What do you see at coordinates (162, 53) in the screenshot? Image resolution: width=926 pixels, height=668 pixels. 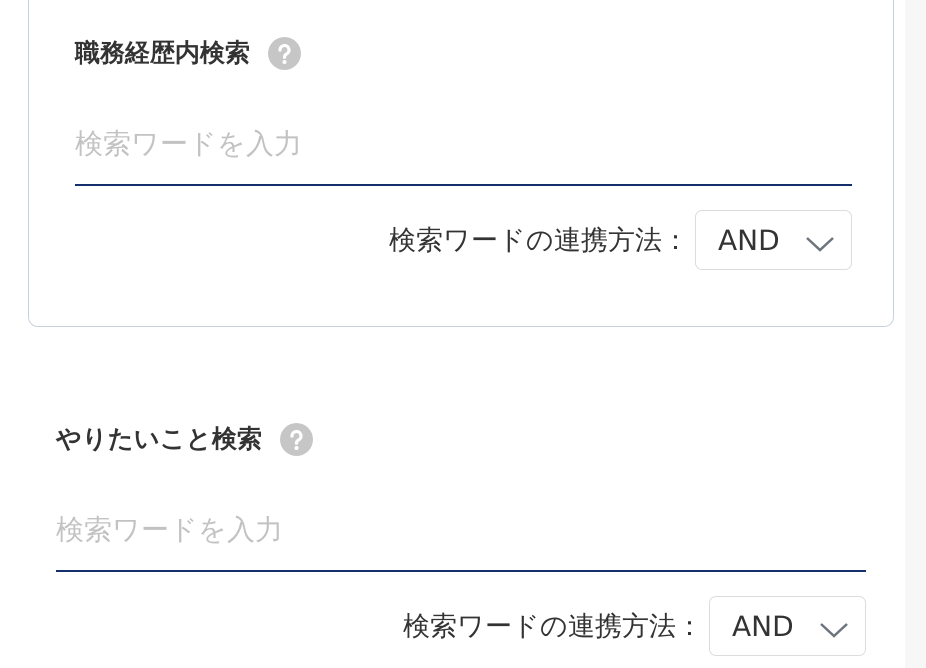 I see `section-title: 職務経歴内検索` at bounding box center [162, 53].